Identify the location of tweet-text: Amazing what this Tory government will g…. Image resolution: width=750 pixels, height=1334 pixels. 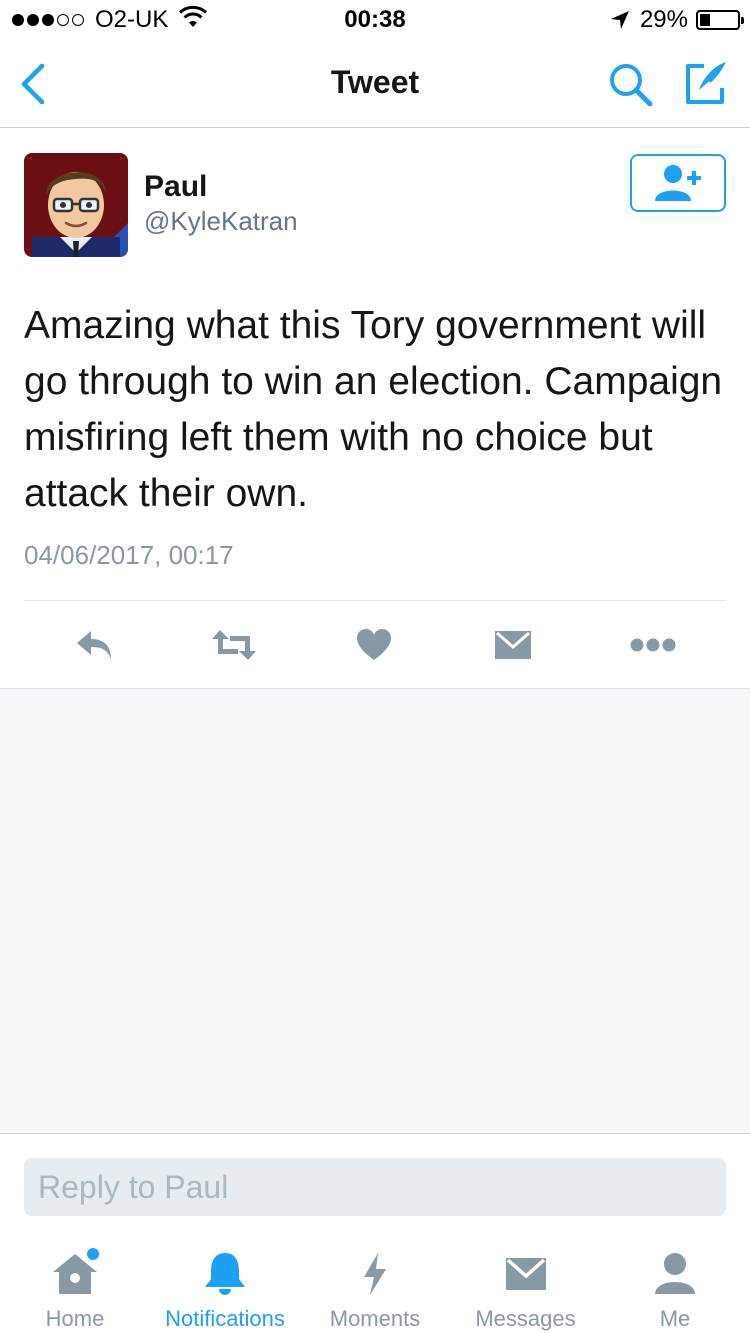
(373, 409).